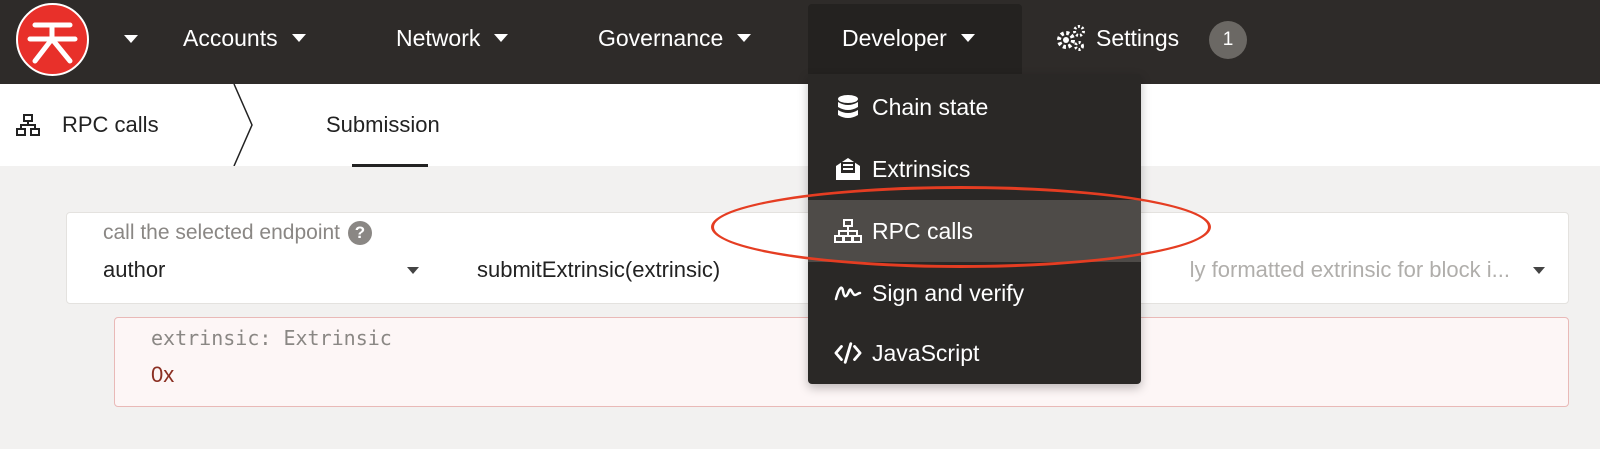  What do you see at coordinates (1071, 38) in the screenshot?
I see `gears-icon` at bounding box center [1071, 38].